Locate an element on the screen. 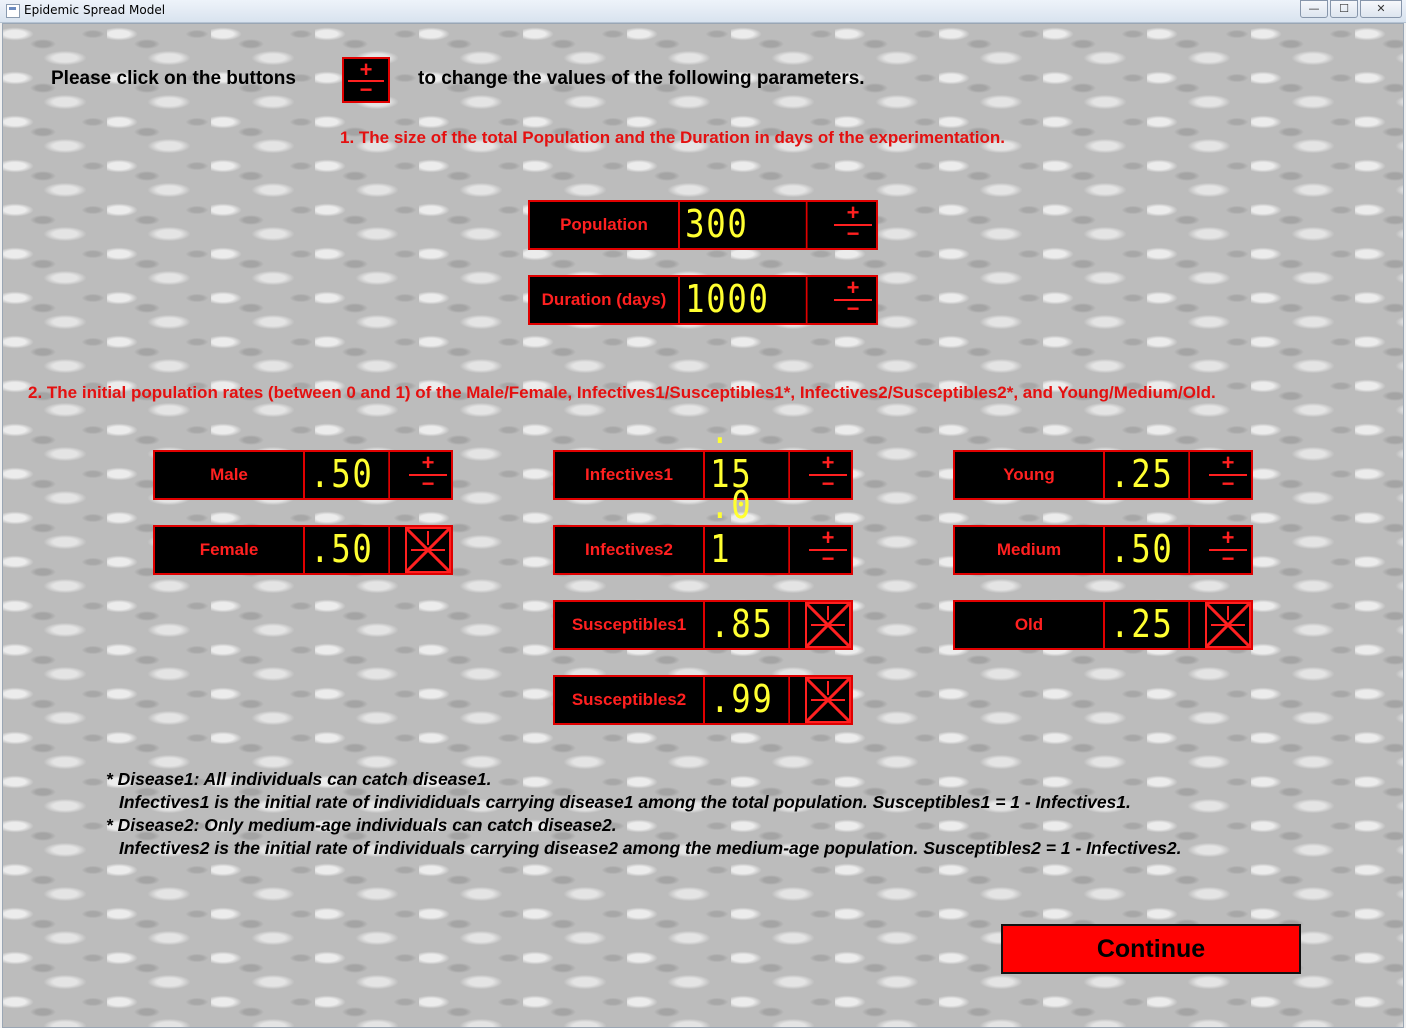  continue-button: Continue is located at coordinates (1151, 949).